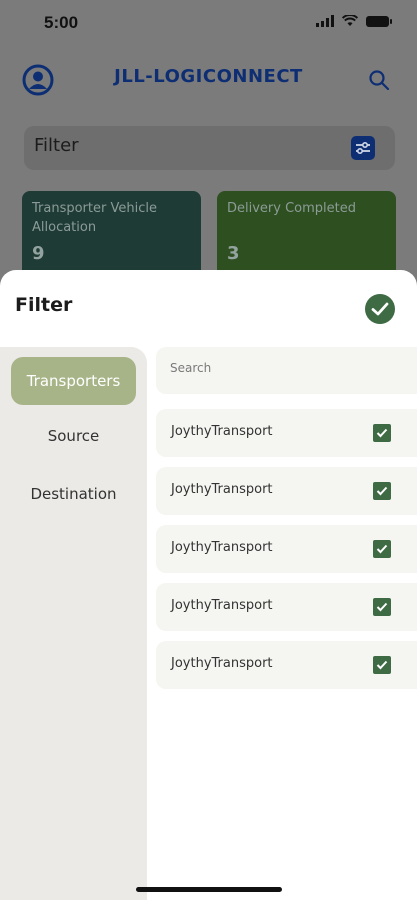  I want to click on tab-destination: Destination, so click(73, 494).